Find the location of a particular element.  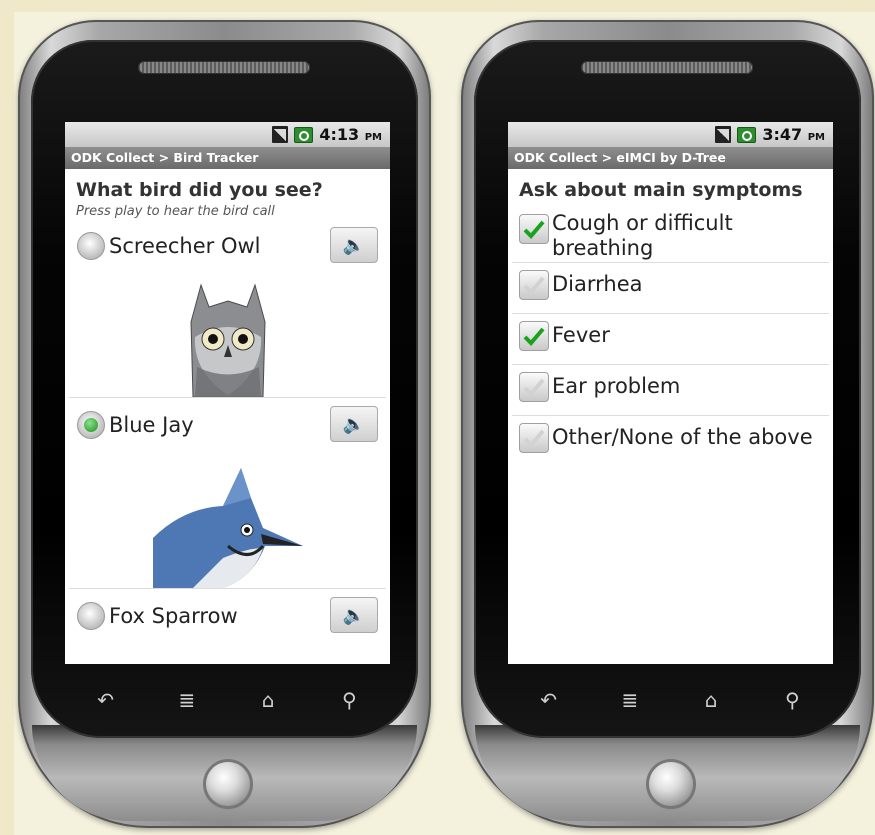

radio-button-selected is located at coordinates (91, 425).